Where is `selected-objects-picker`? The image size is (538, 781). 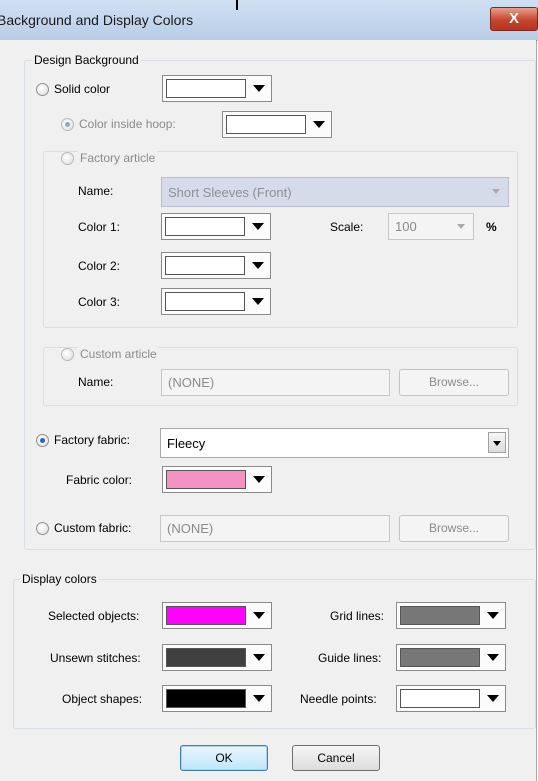 selected-objects-picker is located at coordinates (217, 615).